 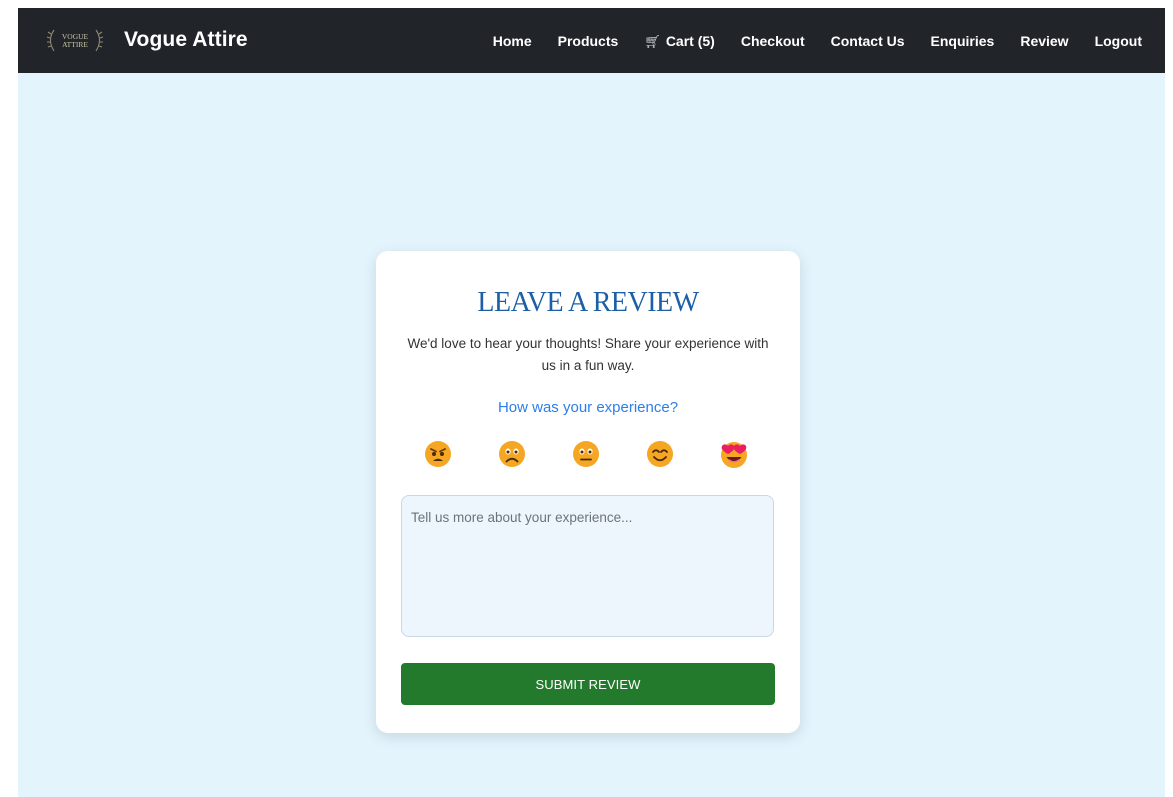 I want to click on nav-logout: Logout, so click(x=1118, y=41).